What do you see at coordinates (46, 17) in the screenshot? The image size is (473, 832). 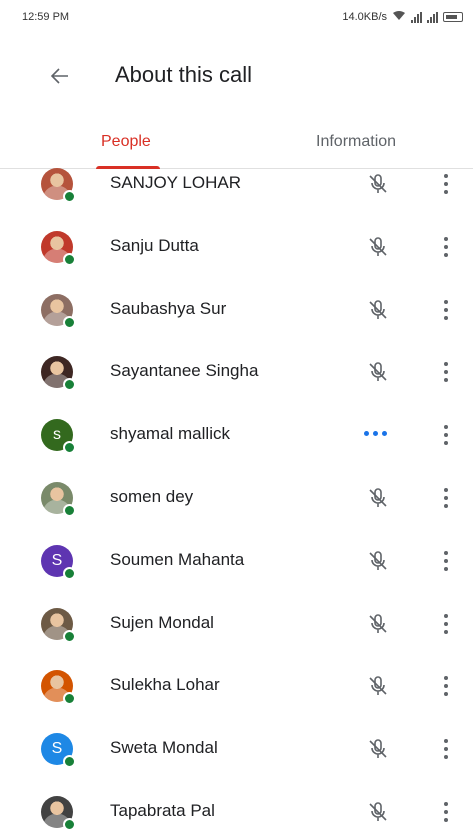 I see `status-time: 12:59 PM` at bounding box center [46, 17].